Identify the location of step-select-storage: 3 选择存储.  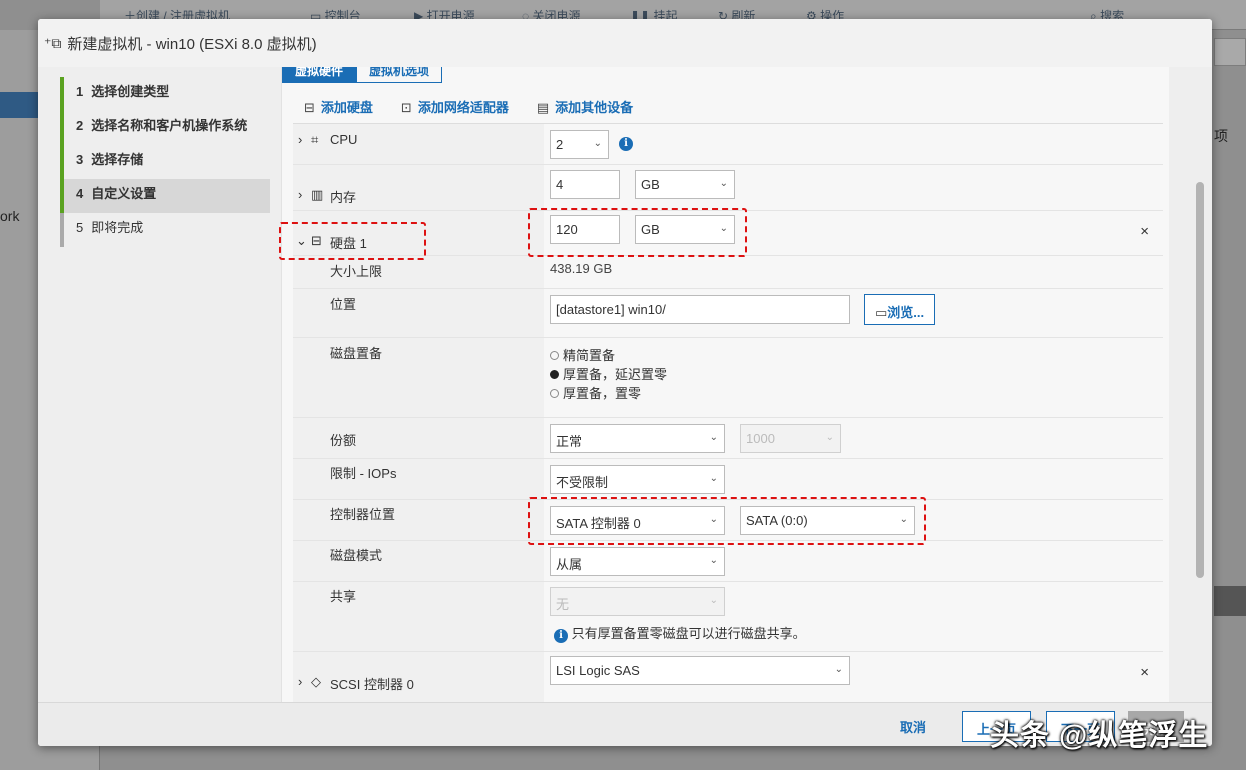
(166, 162).